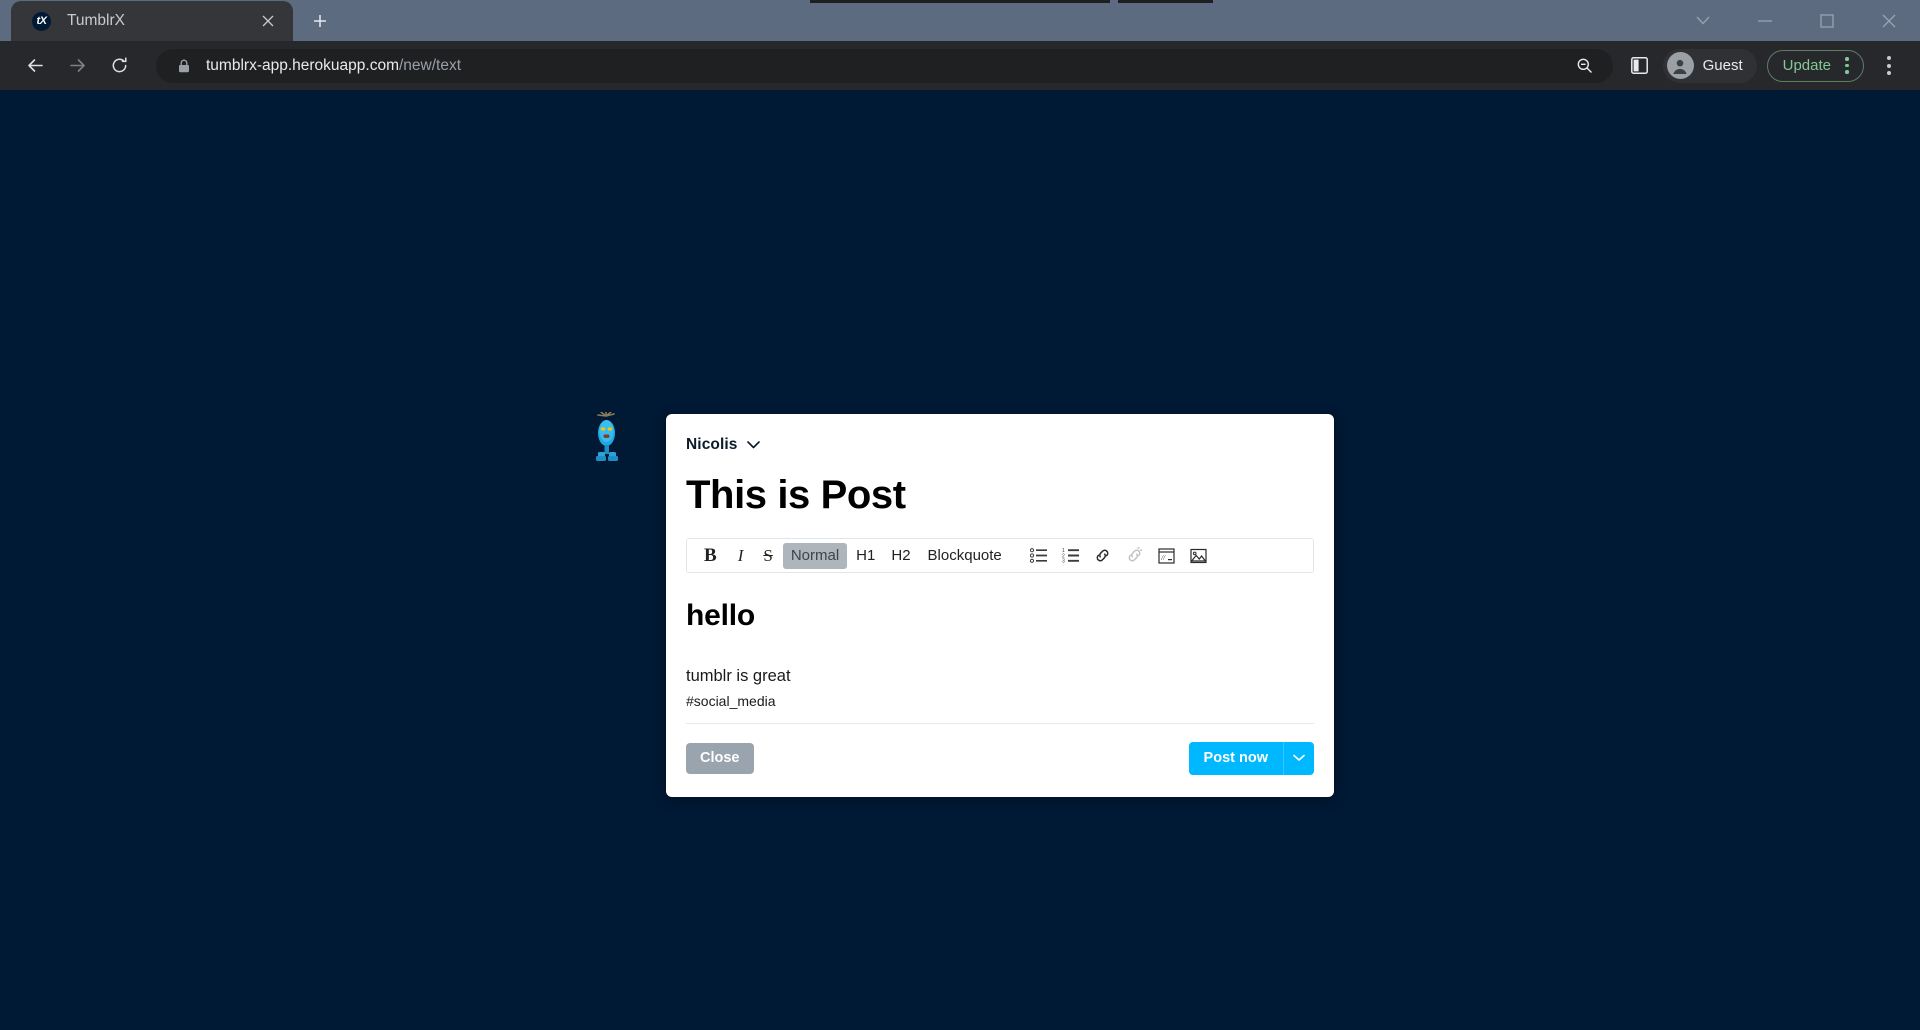 This screenshot has width=1920, height=1030. Describe the element at coordinates (741, 556) in the screenshot. I see `italic-button: I` at that location.